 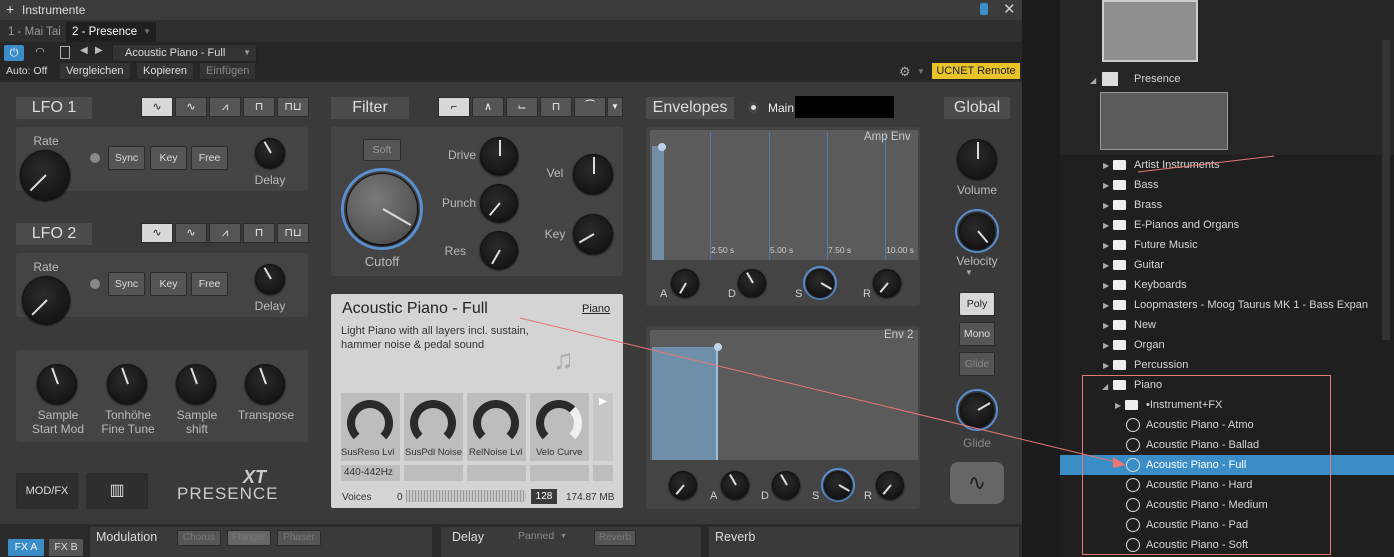 What do you see at coordinates (1206, 164) in the screenshot?
I see `annotation-underline` at bounding box center [1206, 164].